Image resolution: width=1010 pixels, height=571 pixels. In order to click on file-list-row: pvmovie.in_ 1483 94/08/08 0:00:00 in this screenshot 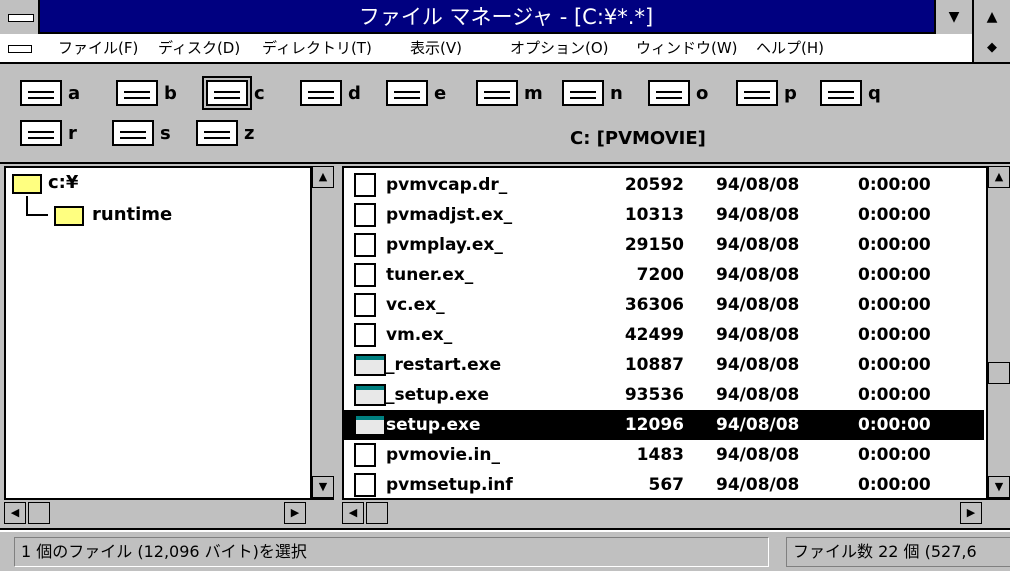, I will do `click(664, 455)`.